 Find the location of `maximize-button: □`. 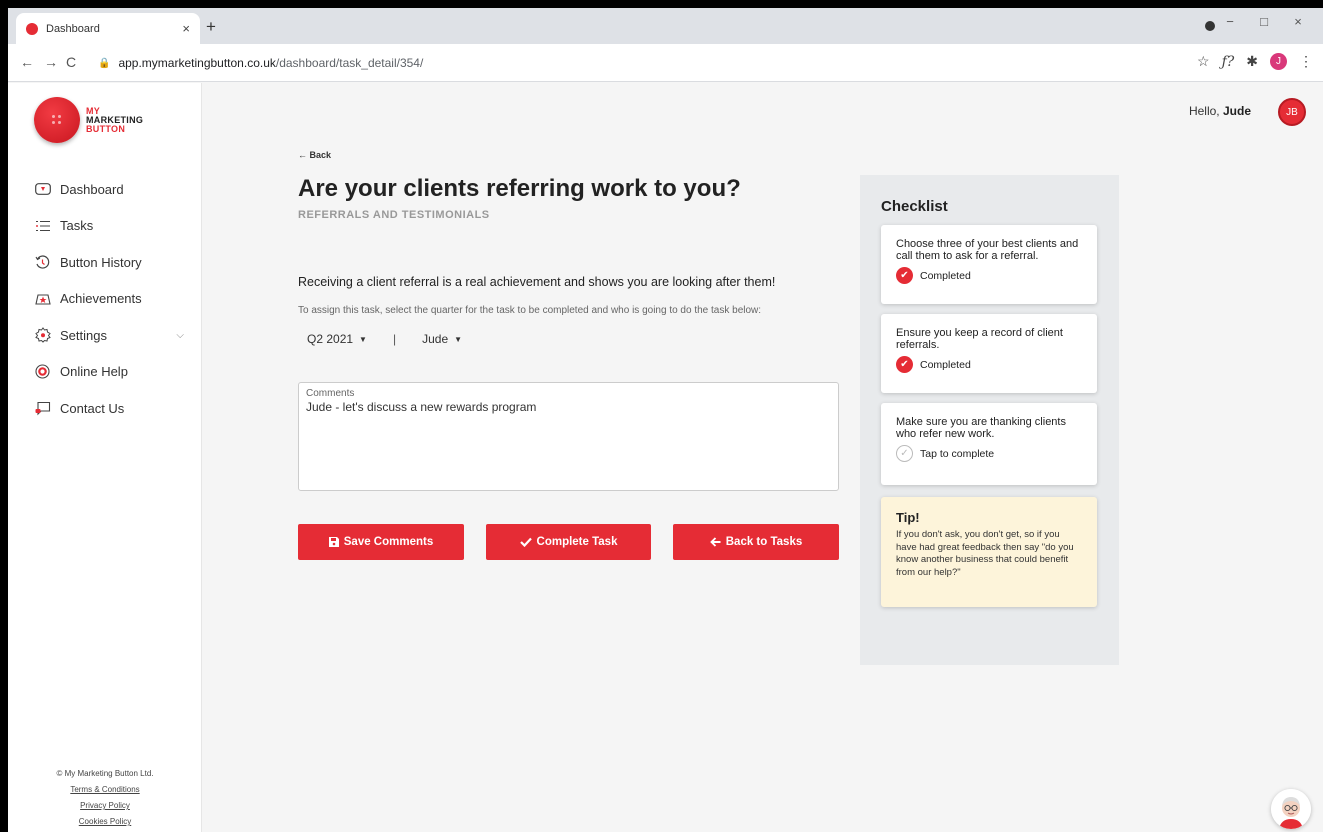

maximize-button: □ is located at coordinates (1264, 21).